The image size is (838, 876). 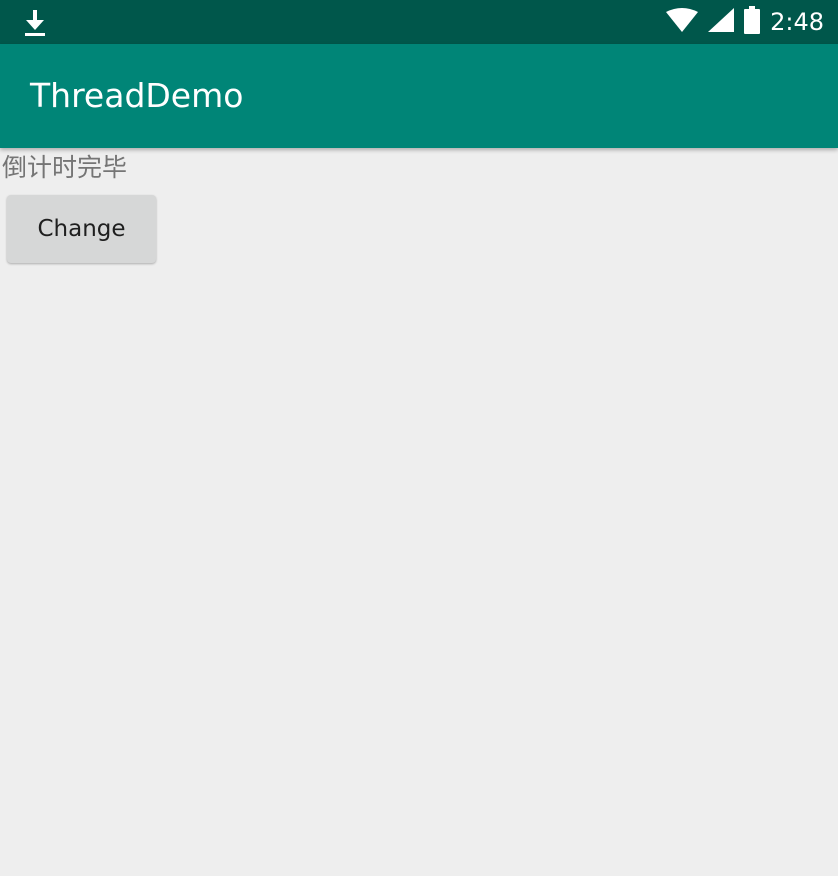 I want to click on signal-icon, so click(x=721, y=22).